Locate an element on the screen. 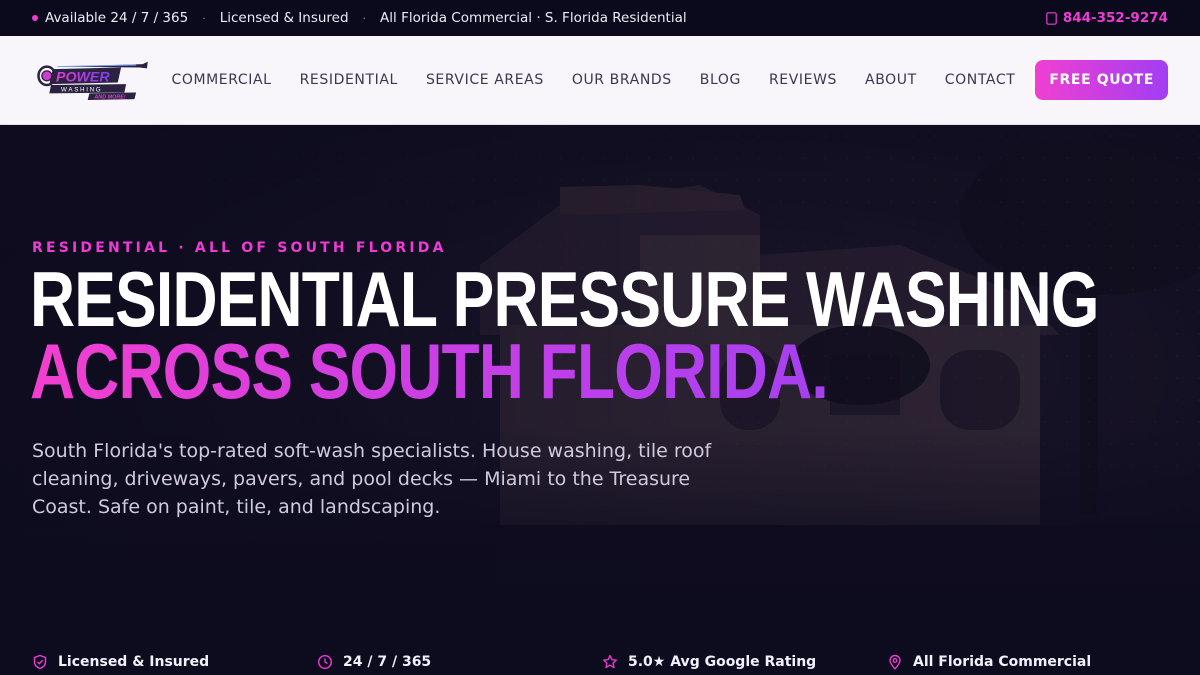 This screenshot has height=675, width=1200. logo-subtext: WASHING is located at coordinates (81, 89).